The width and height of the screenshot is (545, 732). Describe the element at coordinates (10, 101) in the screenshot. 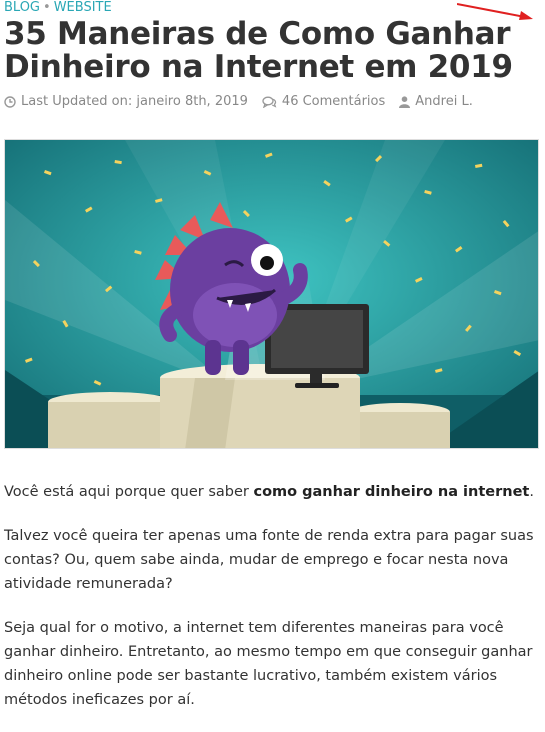

I see `clock-icon` at that location.